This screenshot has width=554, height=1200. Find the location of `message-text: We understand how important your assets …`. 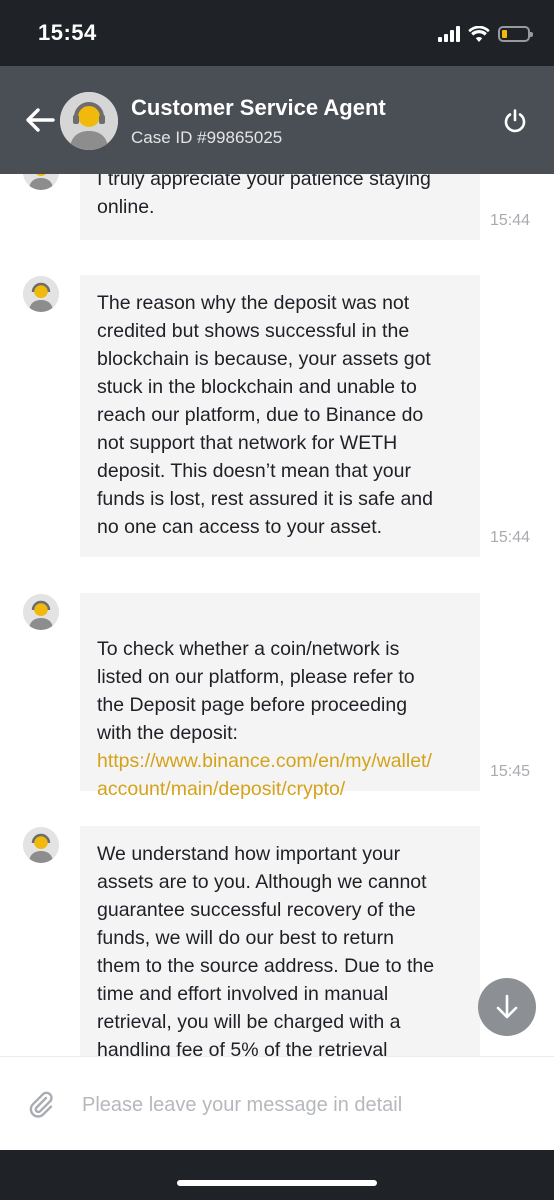

message-text: We understand how important your assets … is located at coordinates (266, 949).